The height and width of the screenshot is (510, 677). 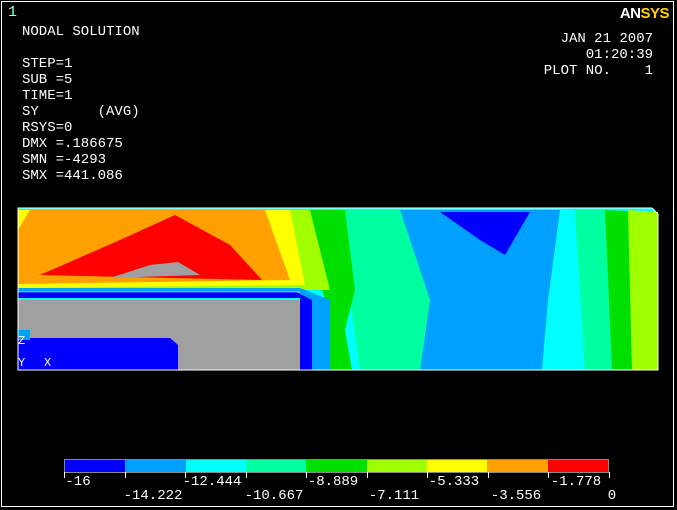 I want to click on legend-label-top-1: -12.444, so click(x=212, y=482).